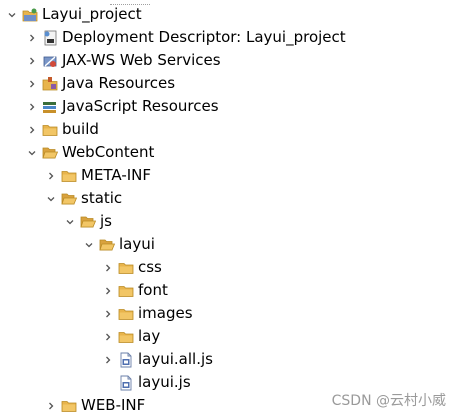 The image size is (460, 417). I want to click on tree-item-label: lay, so click(149, 336).